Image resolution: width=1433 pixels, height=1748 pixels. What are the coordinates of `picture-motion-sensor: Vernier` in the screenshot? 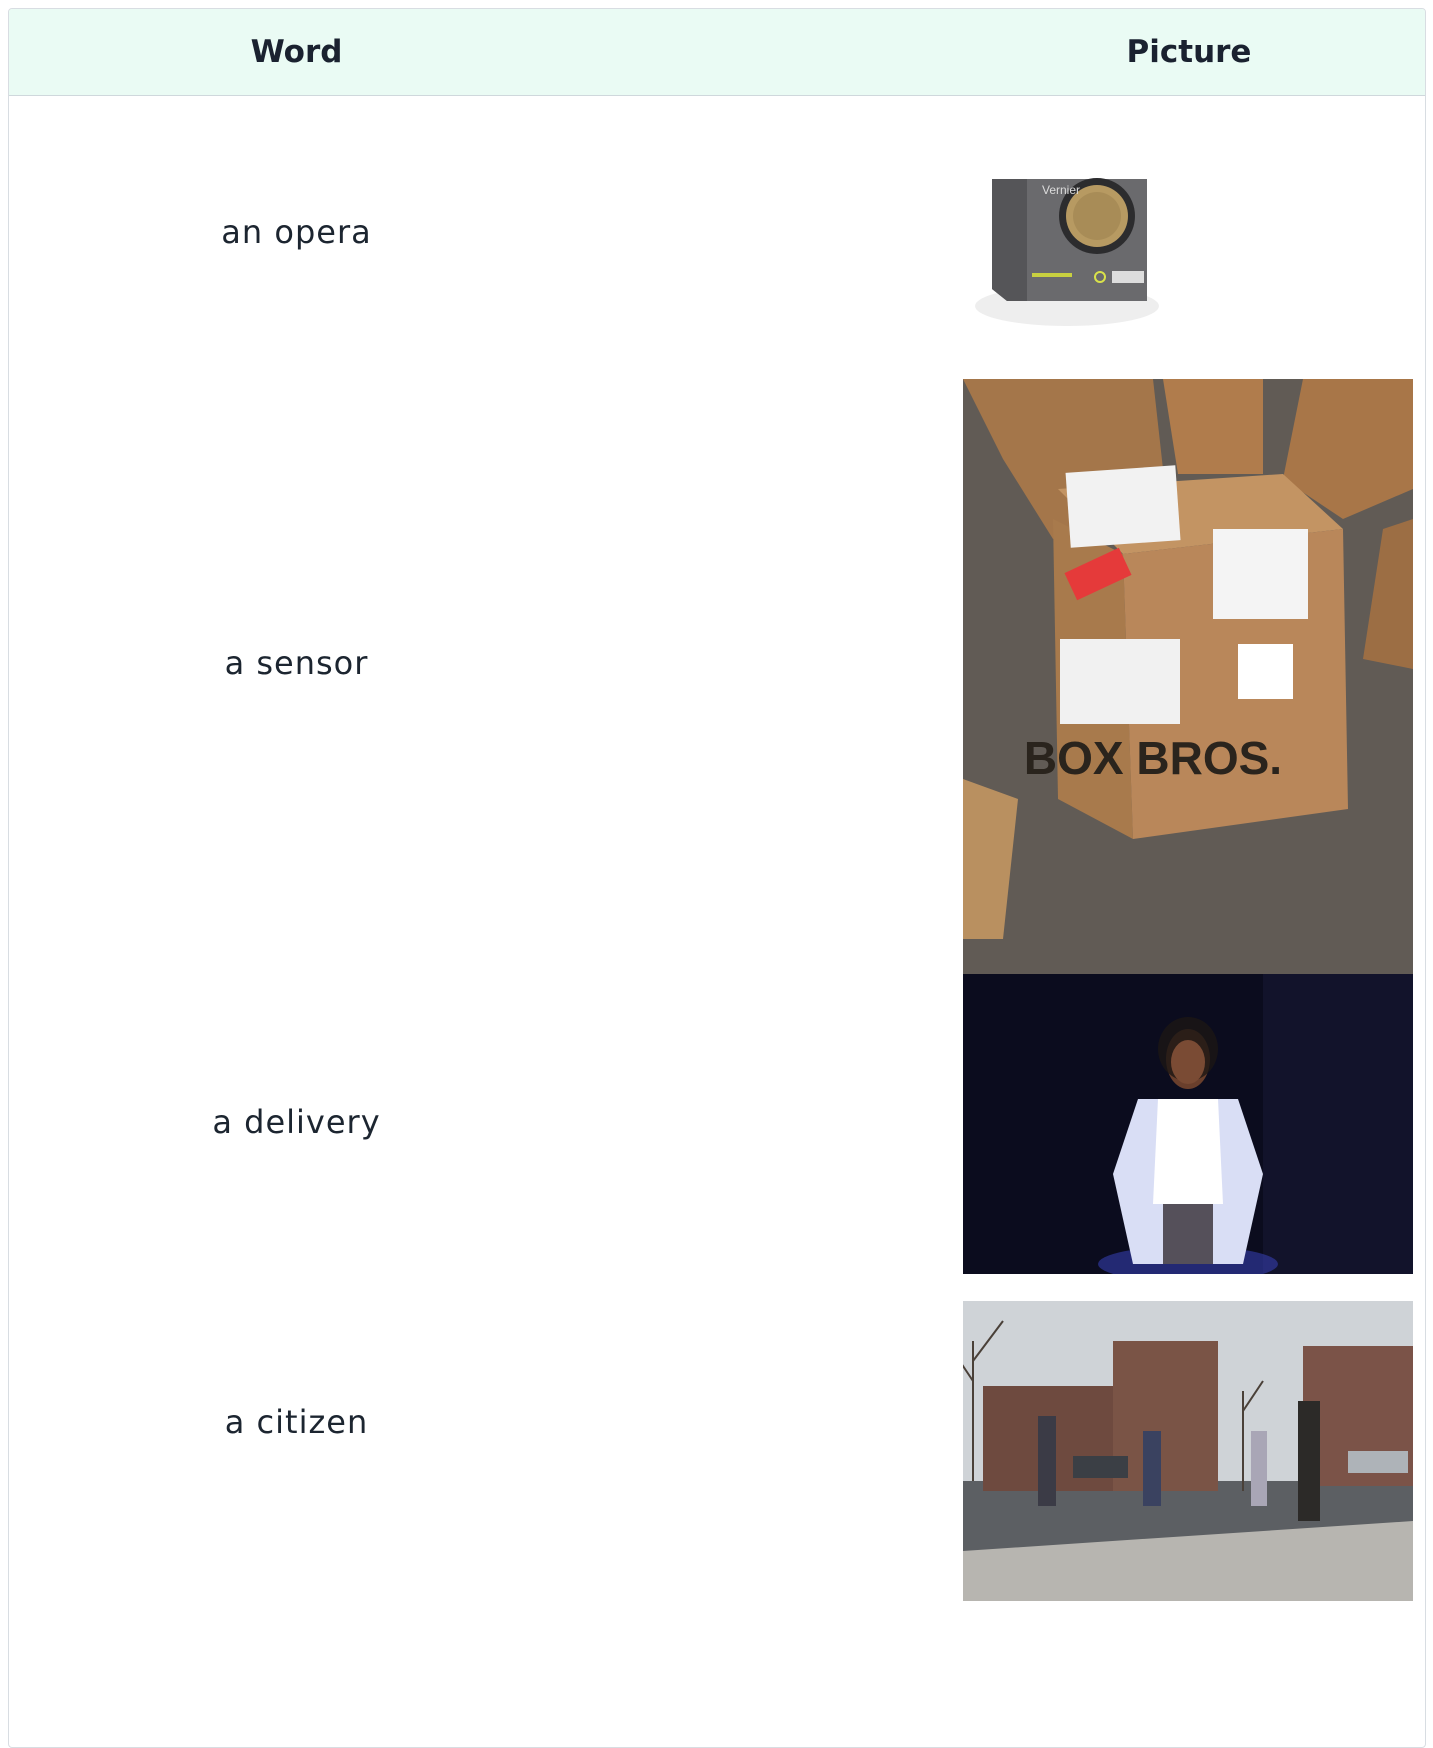 It's located at (1067, 251).